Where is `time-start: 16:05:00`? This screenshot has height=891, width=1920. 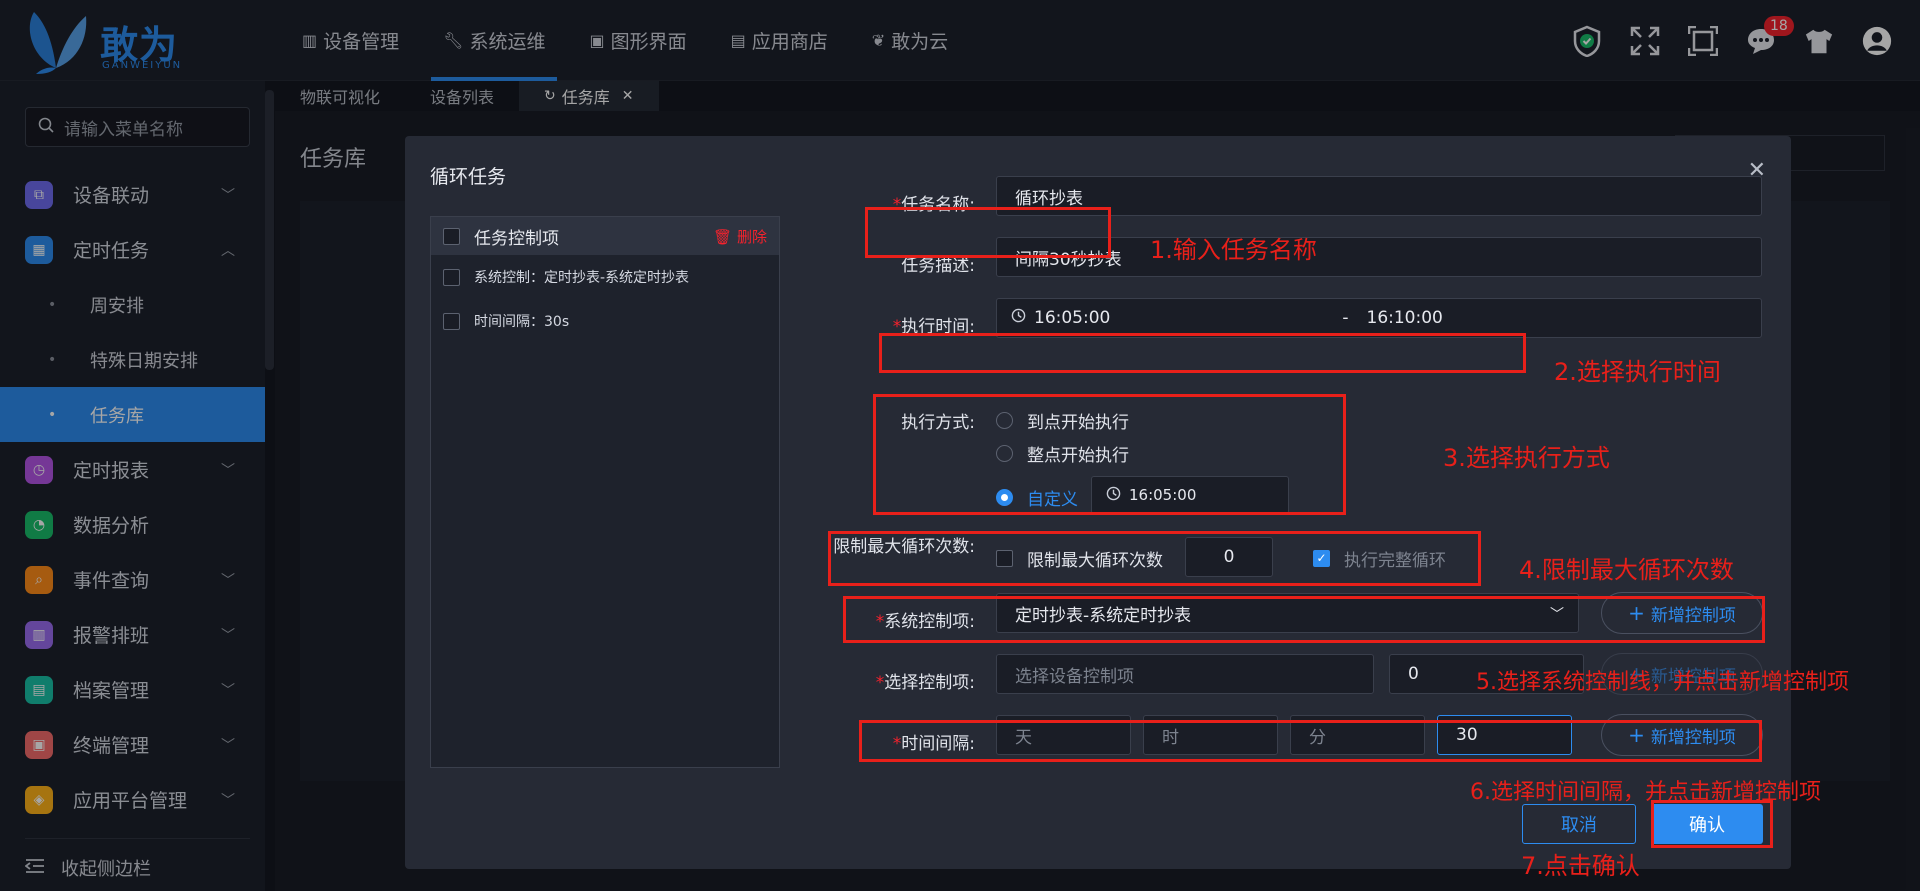 time-start: 16:05:00 is located at coordinates (1072, 318).